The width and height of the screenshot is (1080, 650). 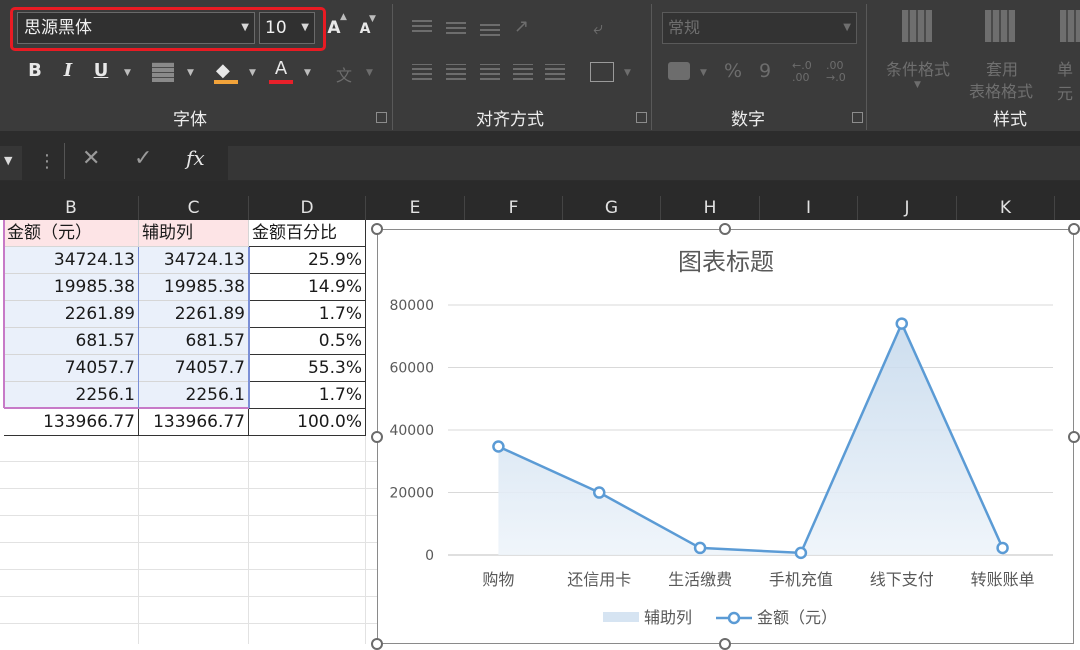 What do you see at coordinates (725, 644) in the screenshot?
I see `resize-handle-bottom` at bounding box center [725, 644].